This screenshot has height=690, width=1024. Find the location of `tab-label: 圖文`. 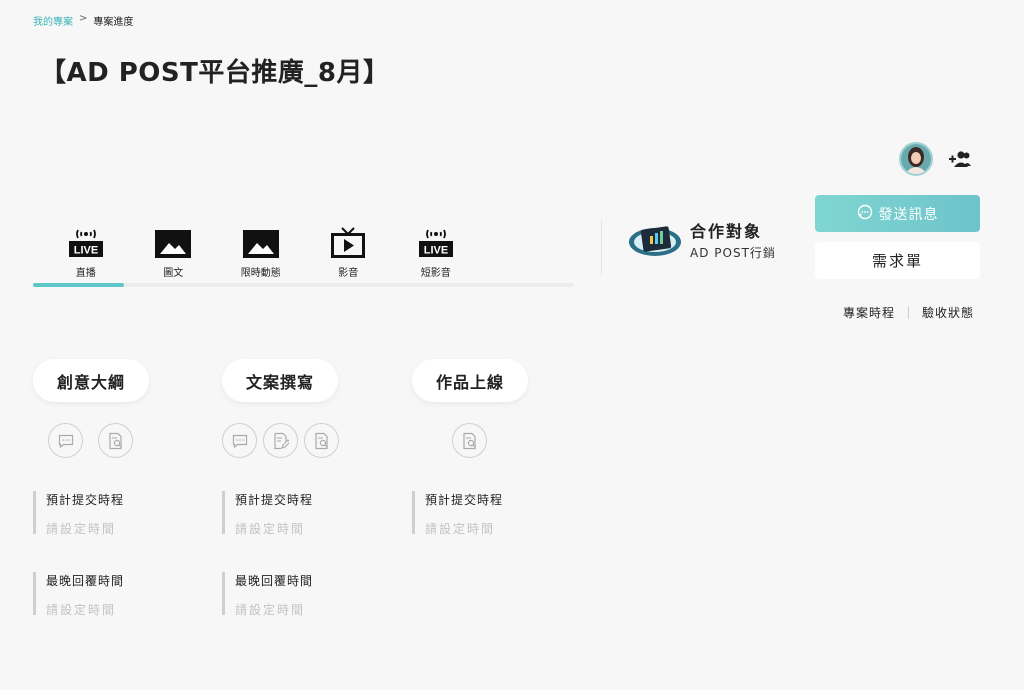

tab-label: 圖文 is located at coordinates (173, 273).